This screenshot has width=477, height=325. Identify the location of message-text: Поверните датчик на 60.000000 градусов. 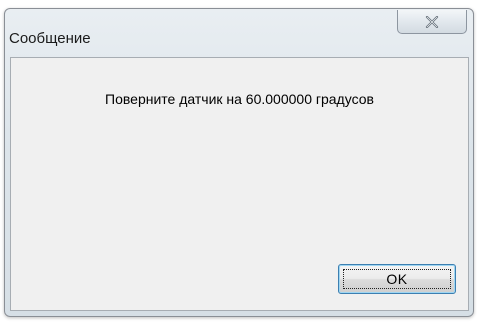
(239, 99).